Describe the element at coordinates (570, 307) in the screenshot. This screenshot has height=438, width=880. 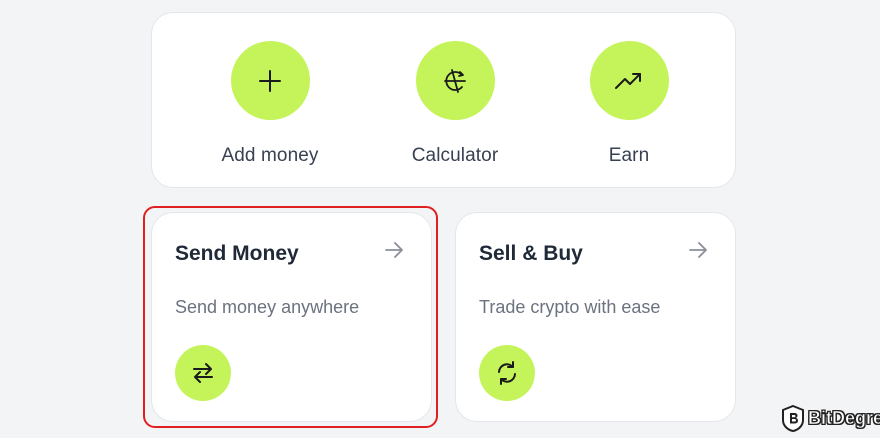
I see `sell-buy-subtitle: Trade crypto with ease` at that location.